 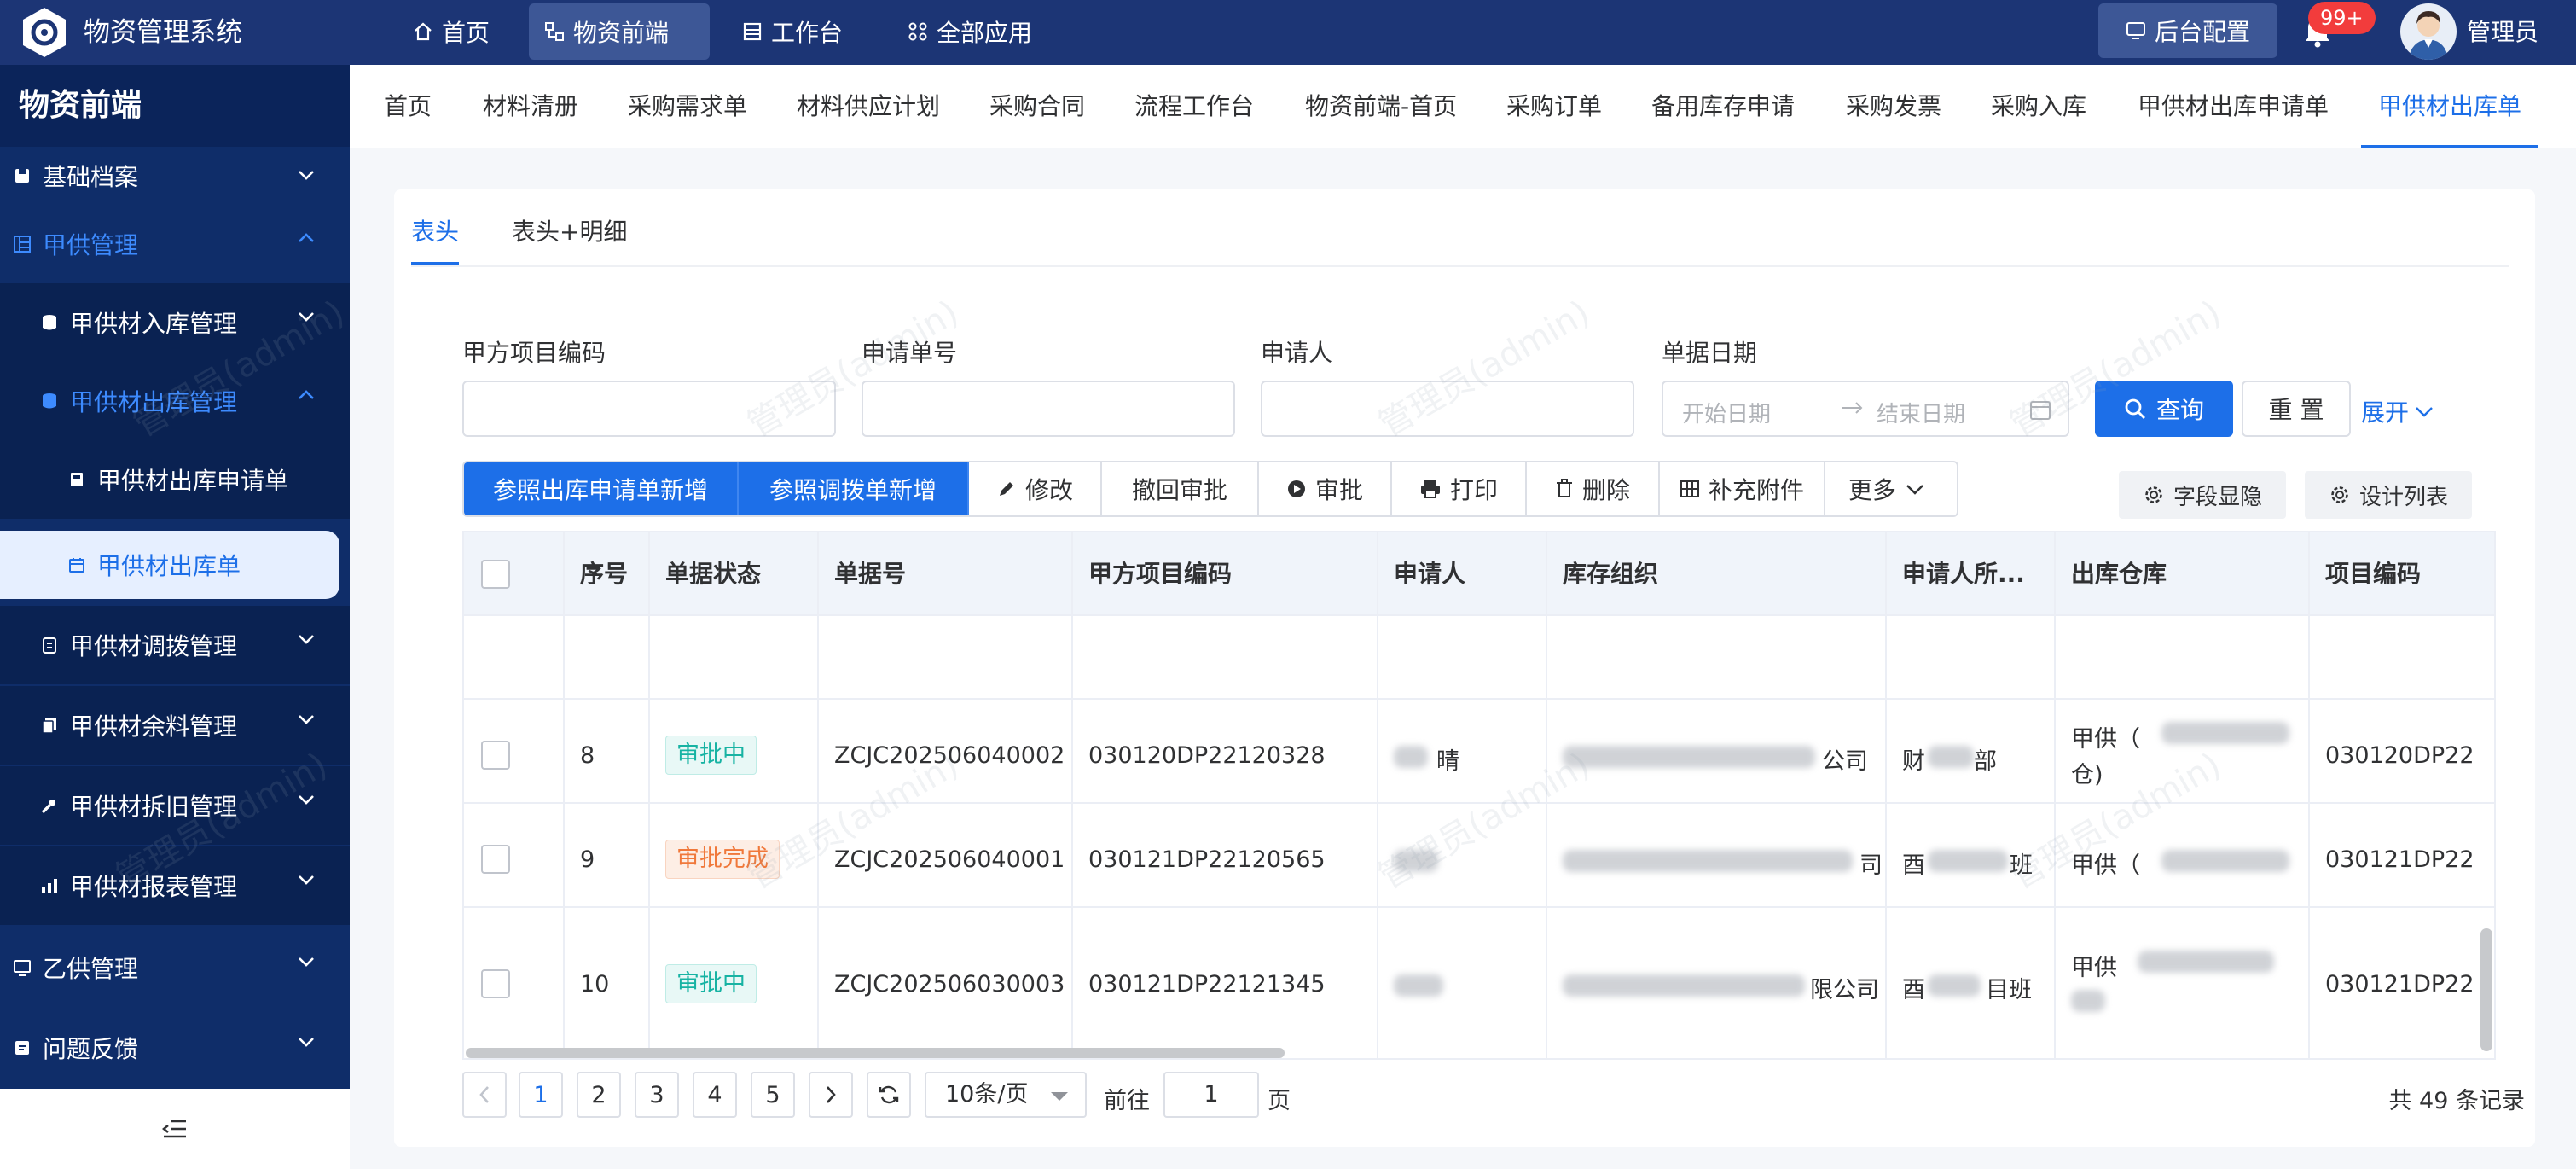 What do you see at coordinates (495, 574) in the screenshot?
I see `select-all-checkbox` at bounding box center [495, 574].